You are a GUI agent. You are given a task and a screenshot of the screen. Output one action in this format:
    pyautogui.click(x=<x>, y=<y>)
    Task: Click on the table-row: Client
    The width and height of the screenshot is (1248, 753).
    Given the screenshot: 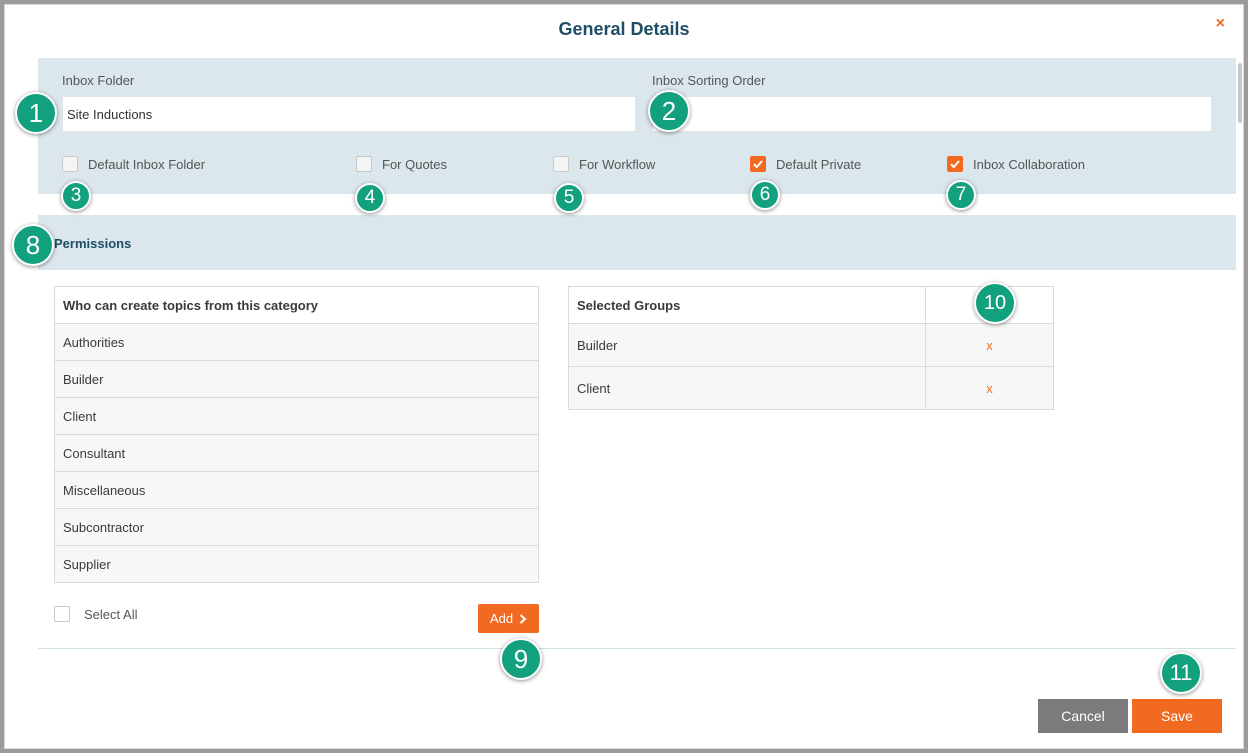 What is the action you would take?
    pyautogui.click(x=296, y=416)
    